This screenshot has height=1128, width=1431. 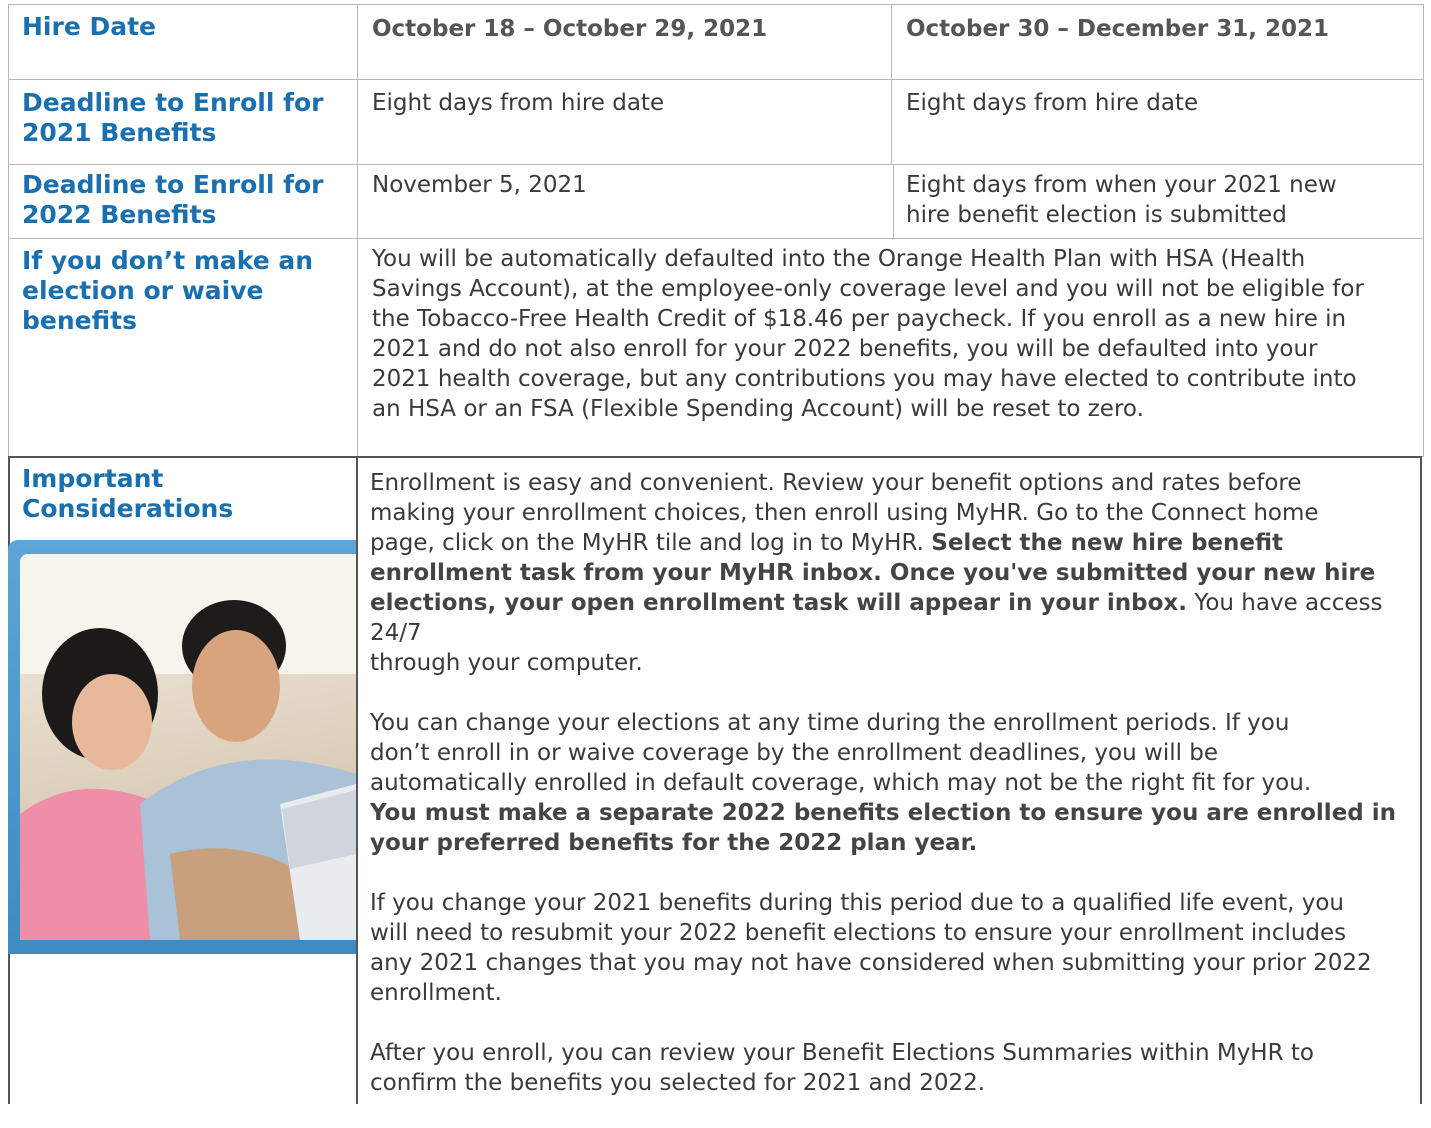 What do you see at coordinates (79, 320) in the screenshot?
I see `label-line: benefits` at bounding box center [79, 320].